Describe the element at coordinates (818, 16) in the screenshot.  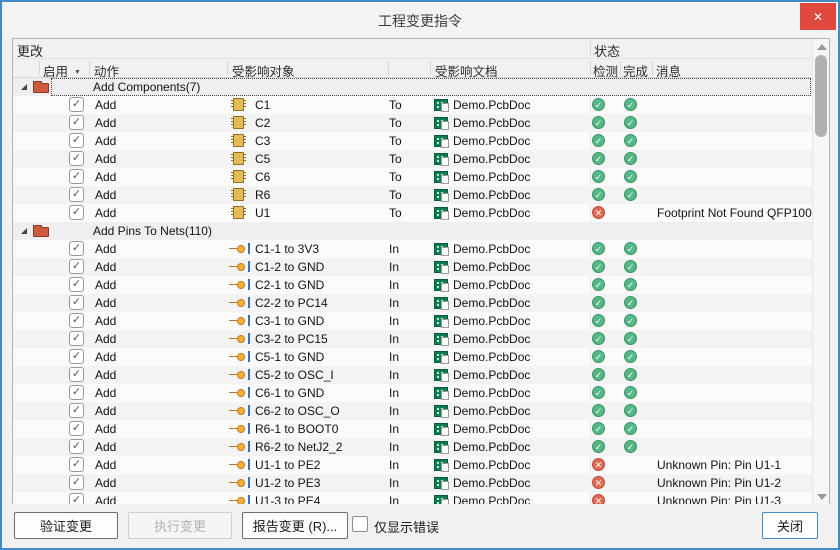
I see `close-button: ✕` at that location.